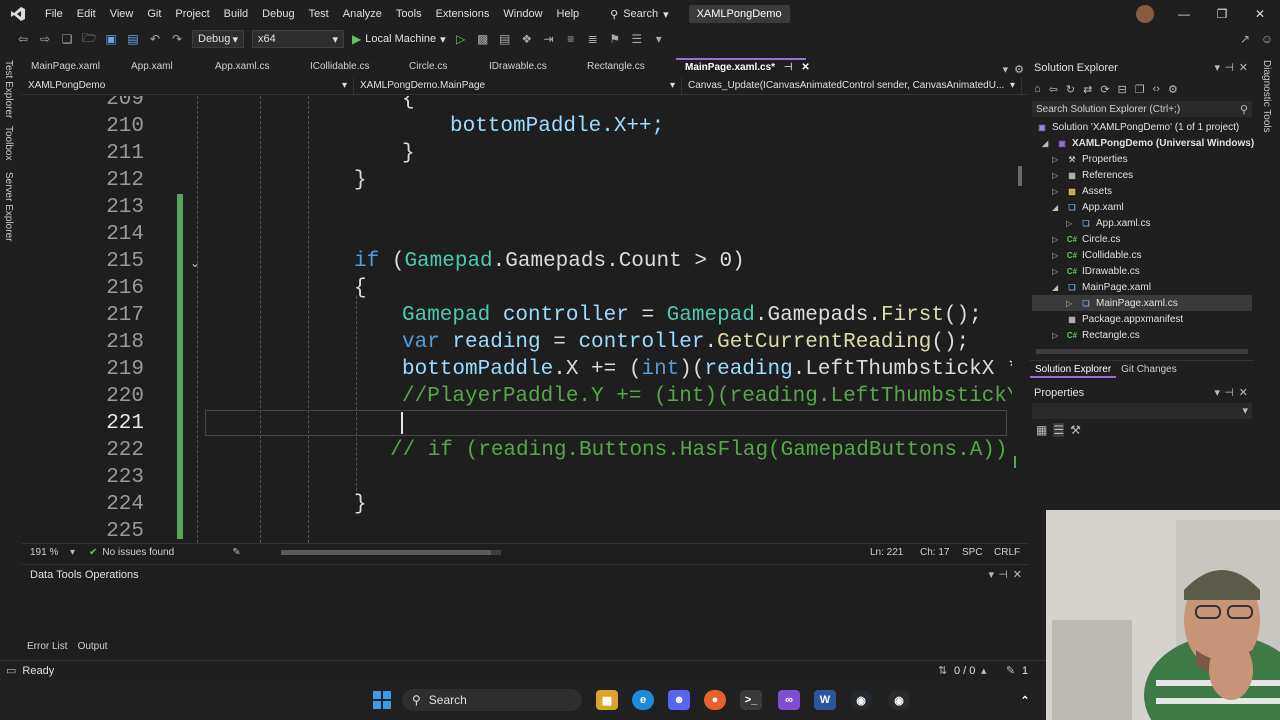  What do you see at coordinates (805, 67) in the screenshot?
I see `close-tab-icon: ✕` at bounding box center [805, 67].